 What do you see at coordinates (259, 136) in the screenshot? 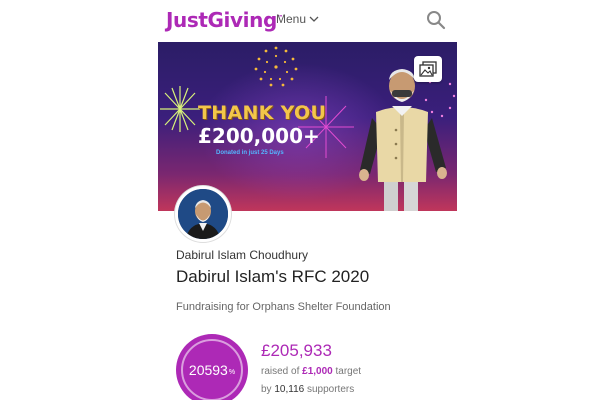
I see `cover-amount: £200,000+` at bounding box center [259, 136].